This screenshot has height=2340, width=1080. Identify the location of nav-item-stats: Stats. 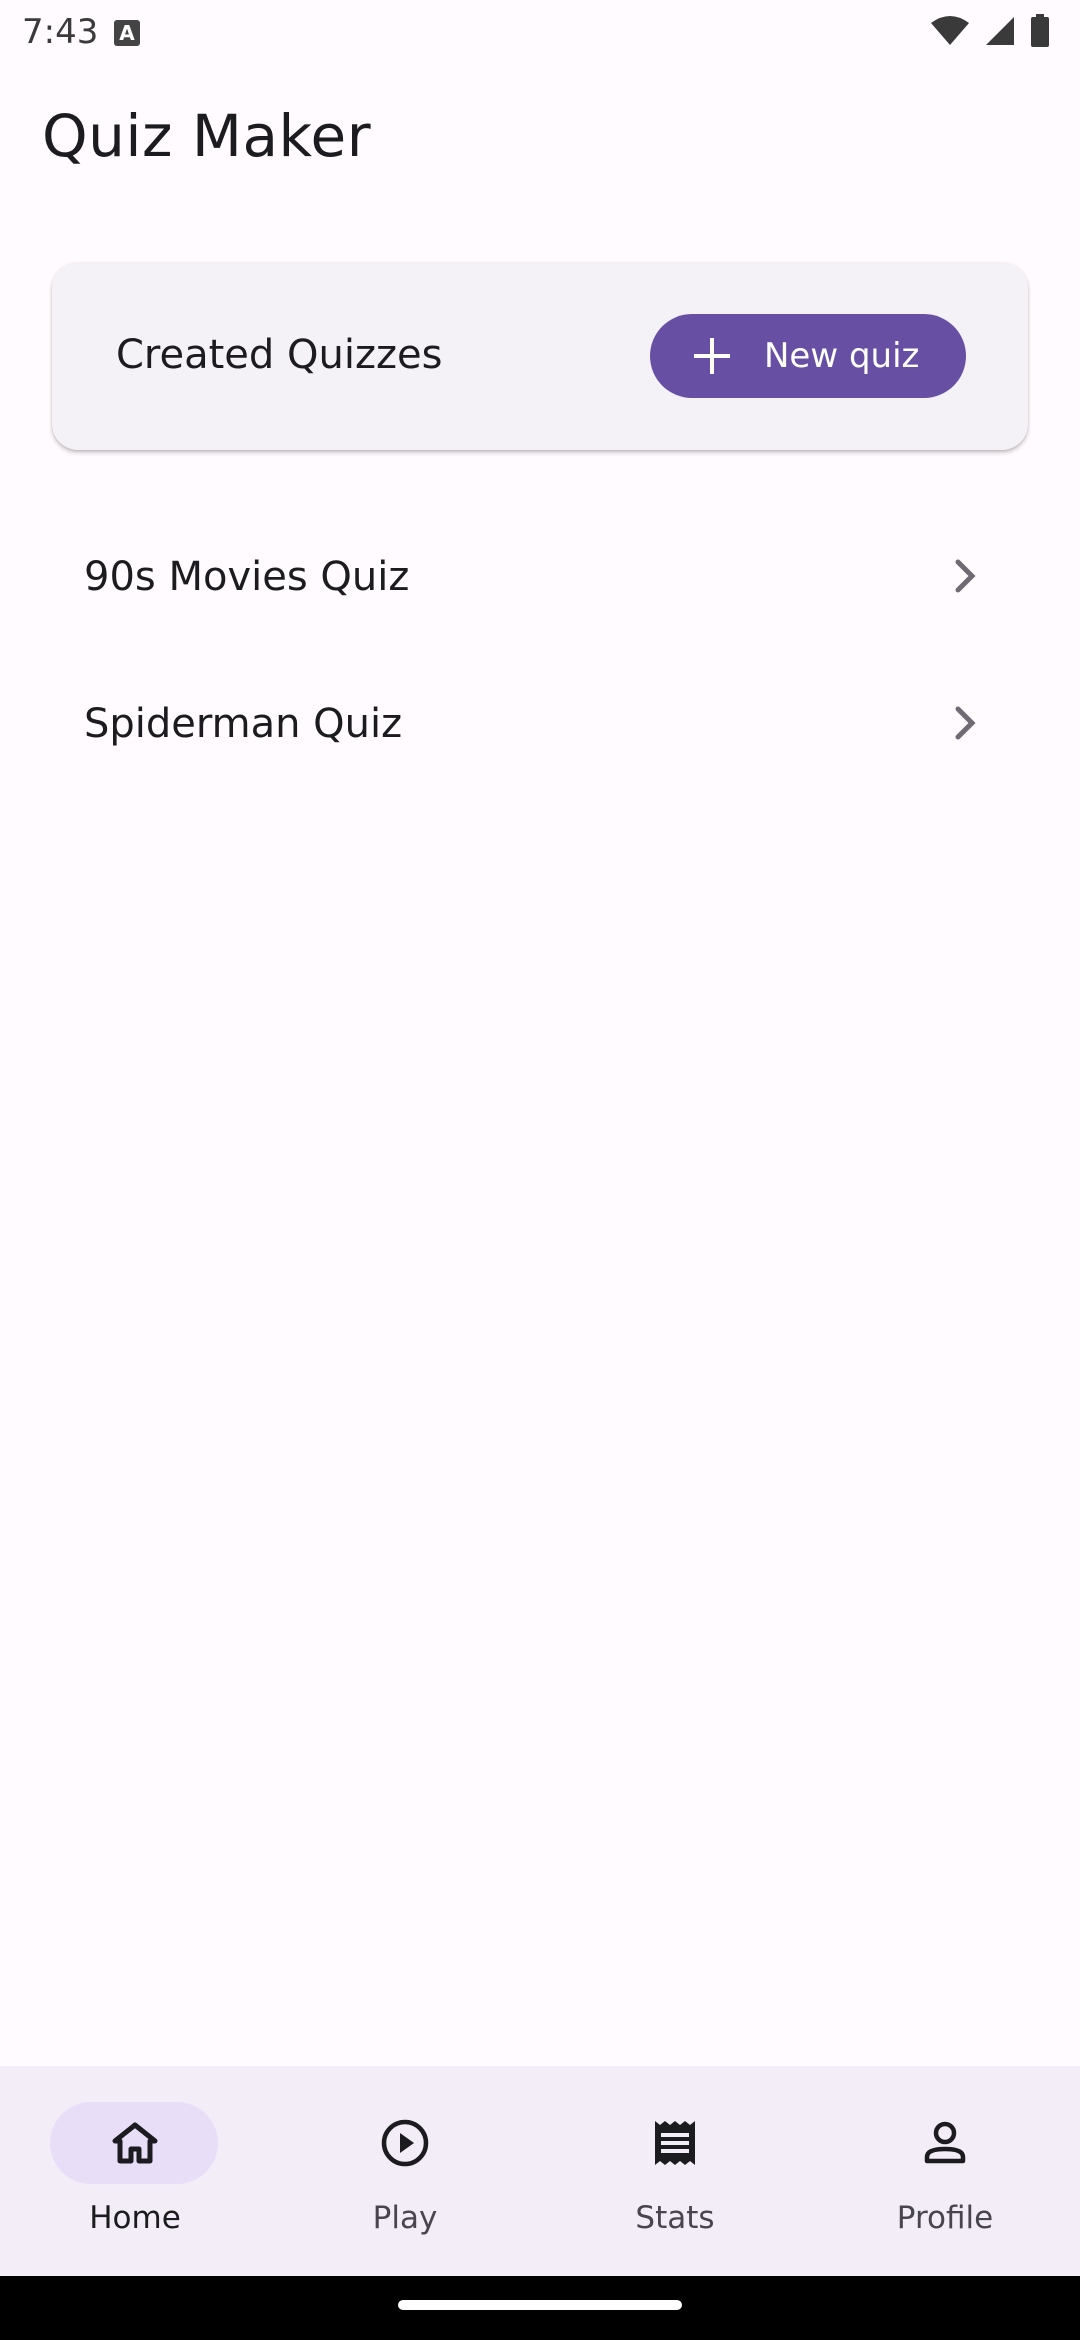
(675, 2171).